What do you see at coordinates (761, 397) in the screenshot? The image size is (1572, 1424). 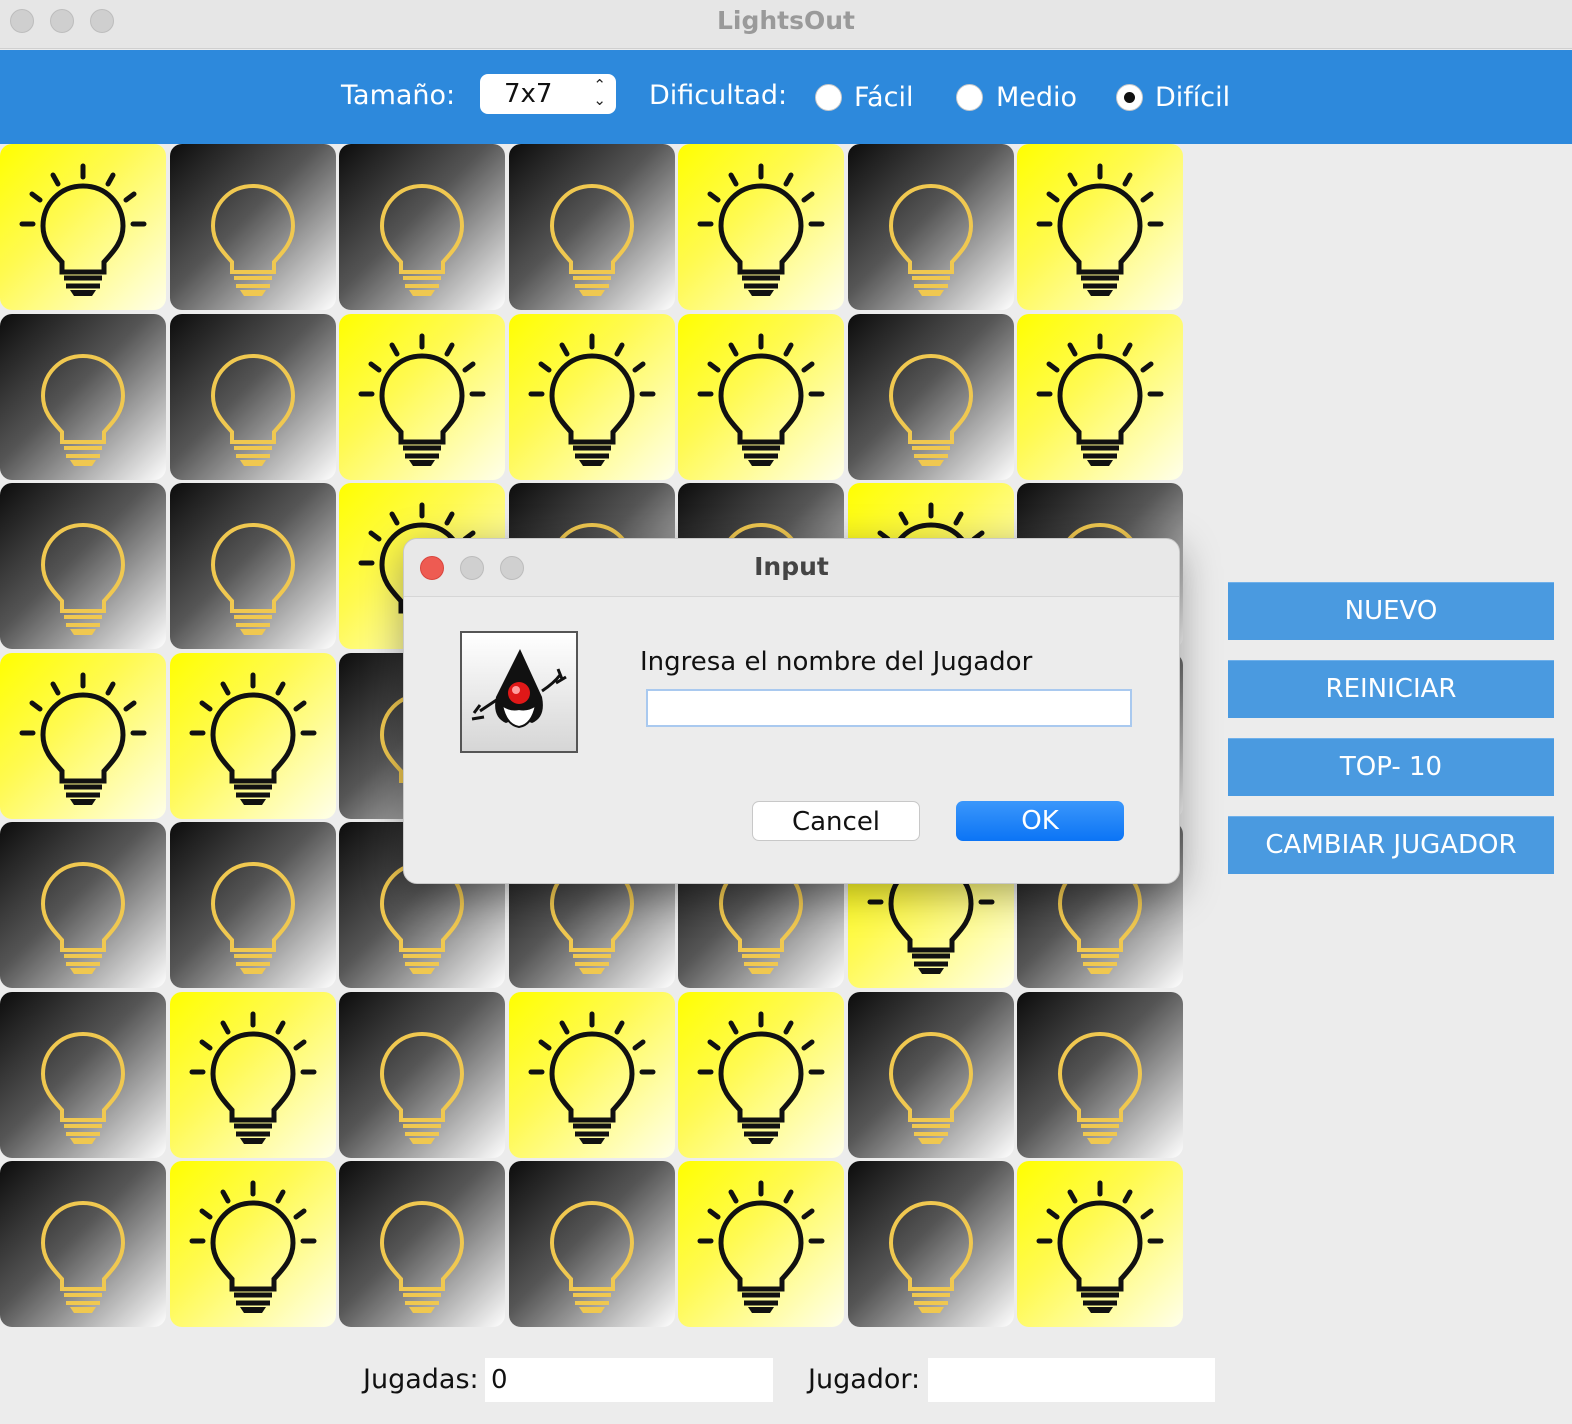 I see `light-cell-r2-c5` at bounding box center [761, 397].